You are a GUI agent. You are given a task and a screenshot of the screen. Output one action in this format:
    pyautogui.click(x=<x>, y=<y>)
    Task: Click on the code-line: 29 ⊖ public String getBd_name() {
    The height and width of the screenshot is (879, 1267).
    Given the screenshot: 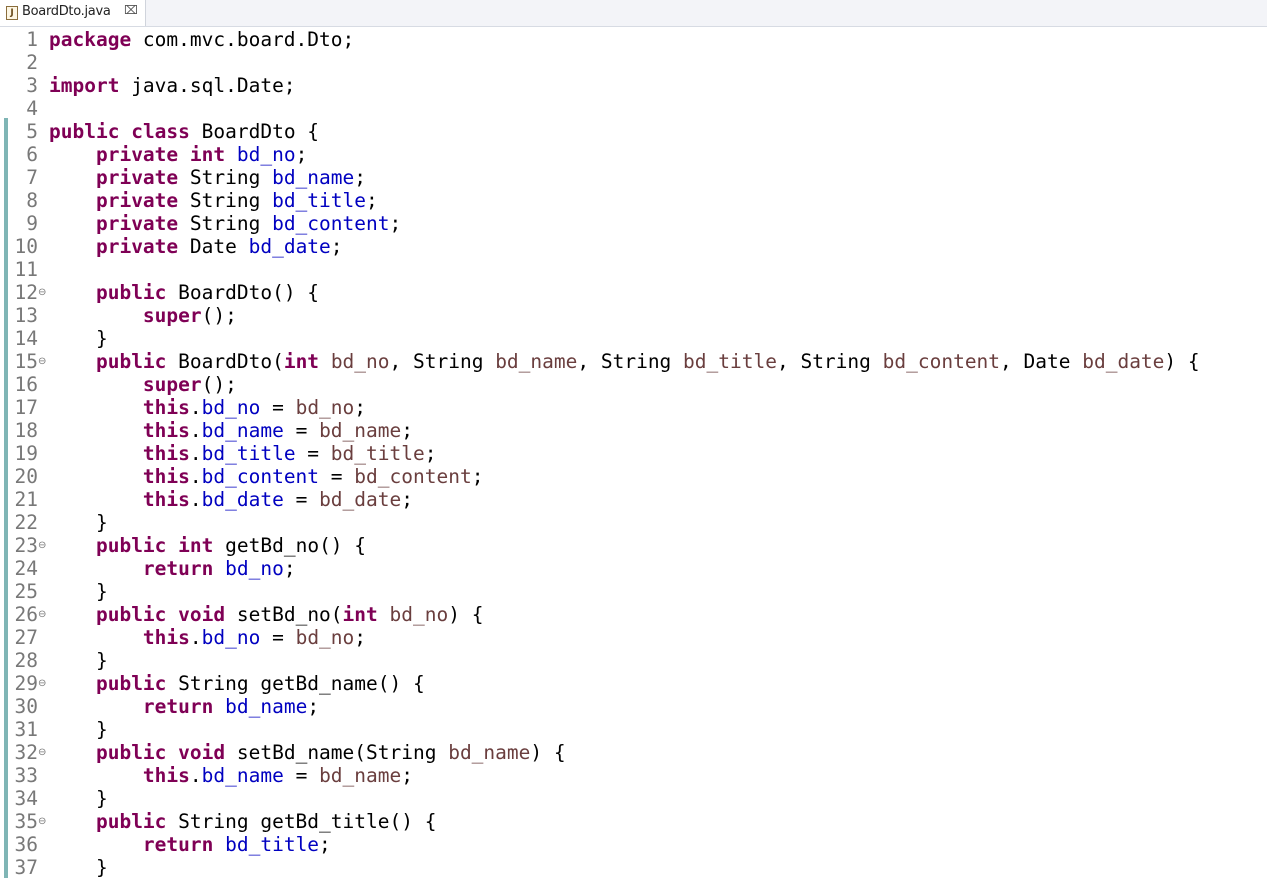 What is the action you would take?
    pyautogui.click(x=633, y=683)
    